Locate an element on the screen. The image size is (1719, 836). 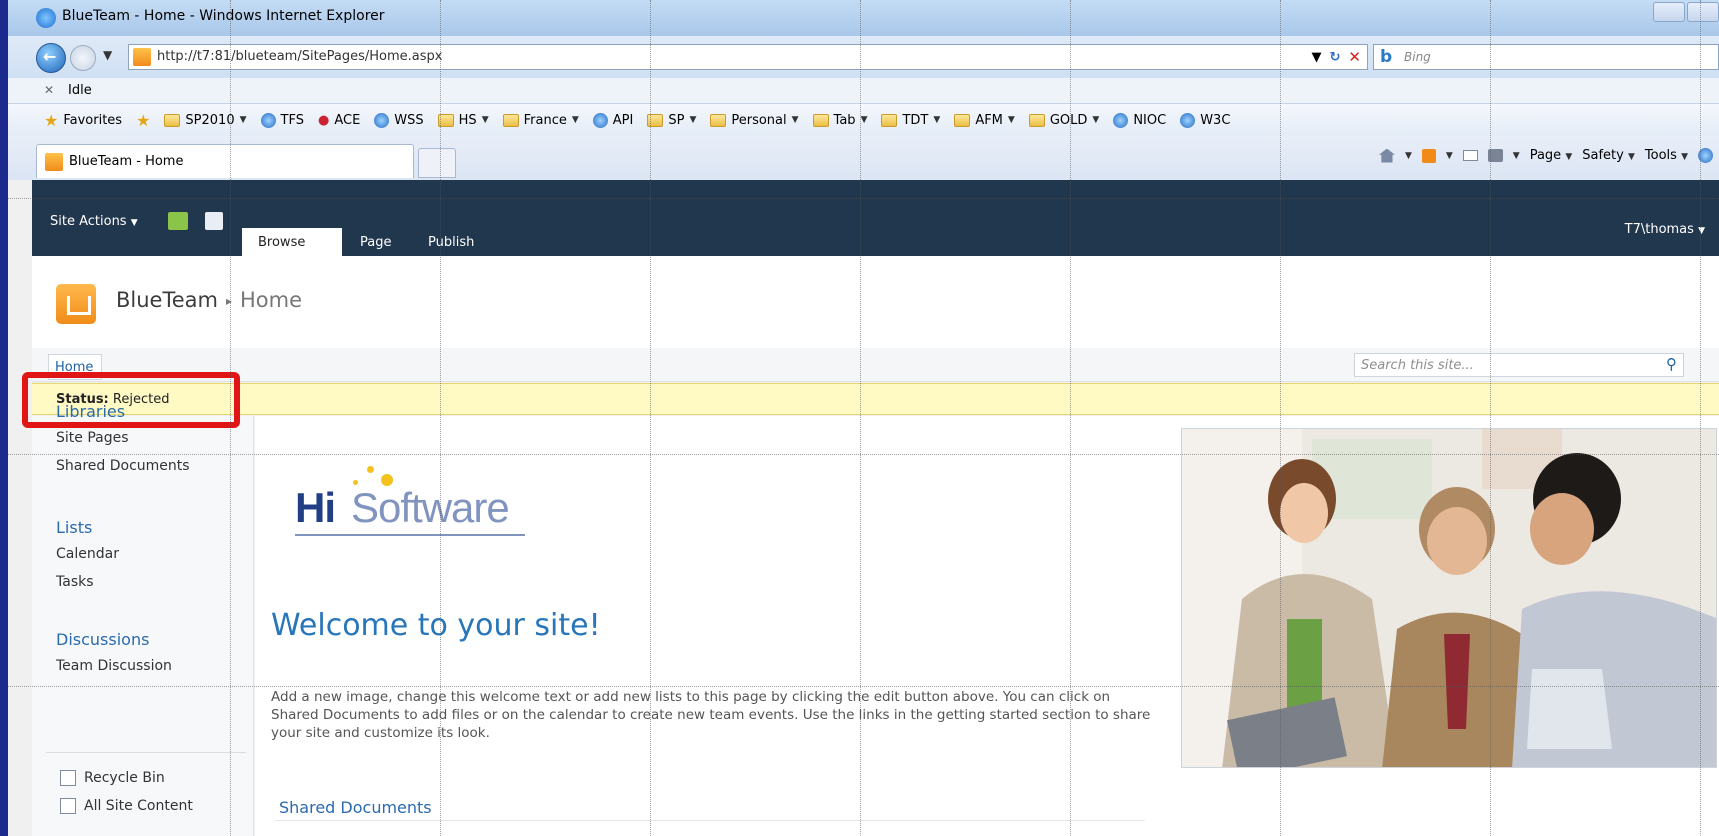
page-menu: Page ▼ is located at coordinates (1551, 155).